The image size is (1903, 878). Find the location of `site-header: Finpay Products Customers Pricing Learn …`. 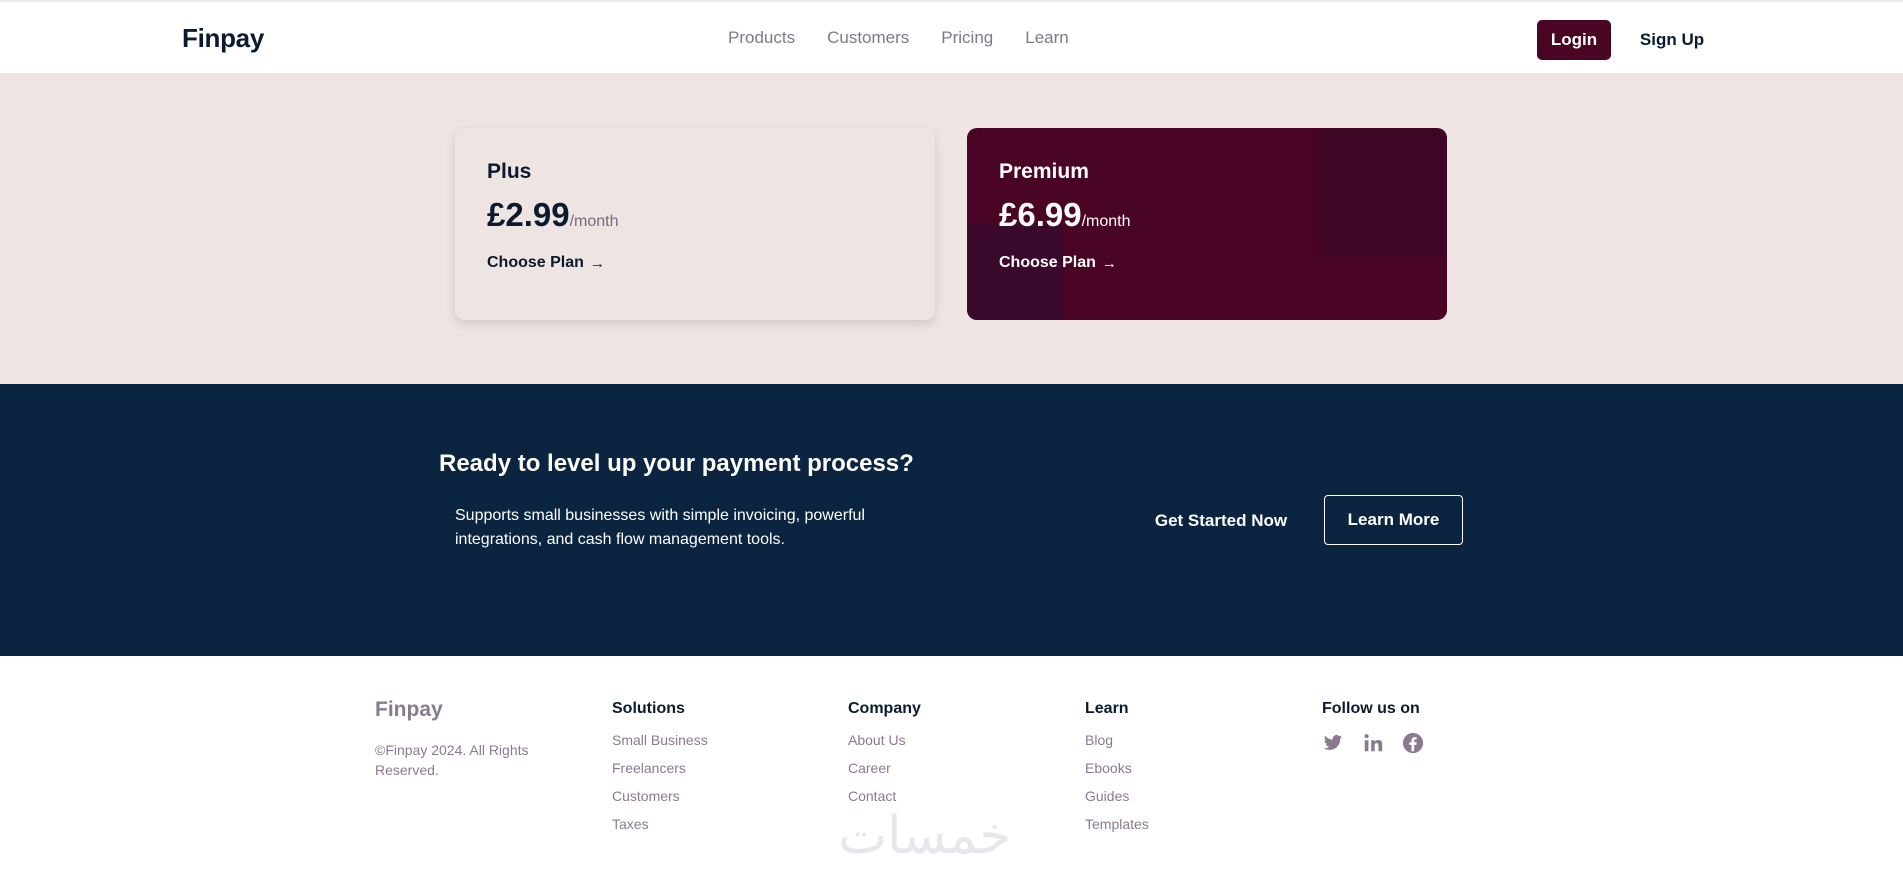

site-header: Finpay Products Customers Pricing Learn … is located at coordinates (951, 37).